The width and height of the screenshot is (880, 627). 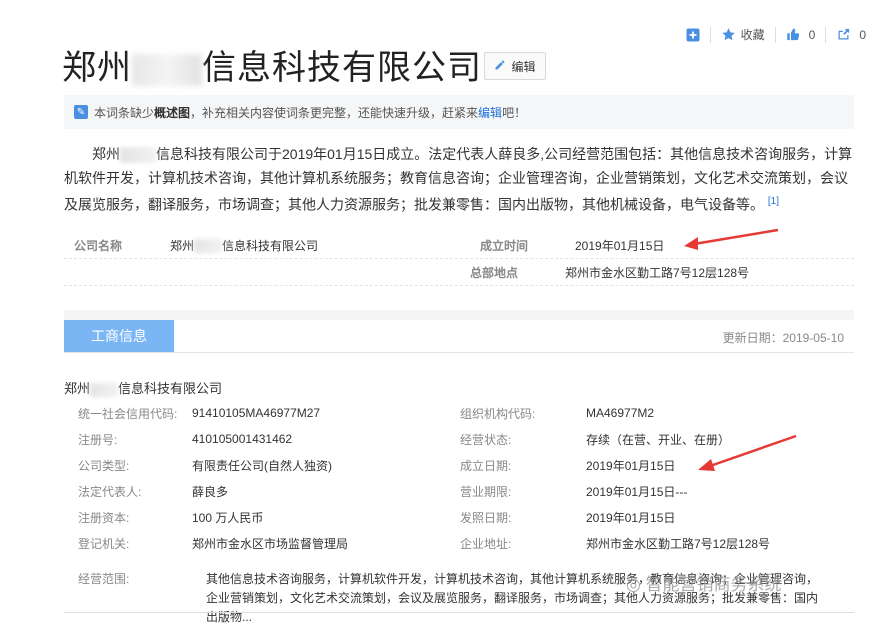 I want to click on info-value: 有限责任公司(自然人独资), so click(x=262, y=465).